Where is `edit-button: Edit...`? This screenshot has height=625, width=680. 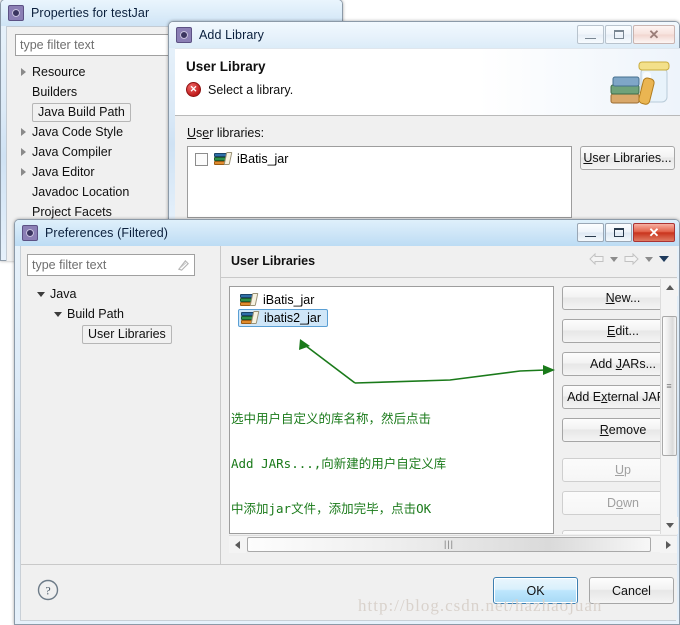 edit-button: Edit... is located at coordinates (611, 331).